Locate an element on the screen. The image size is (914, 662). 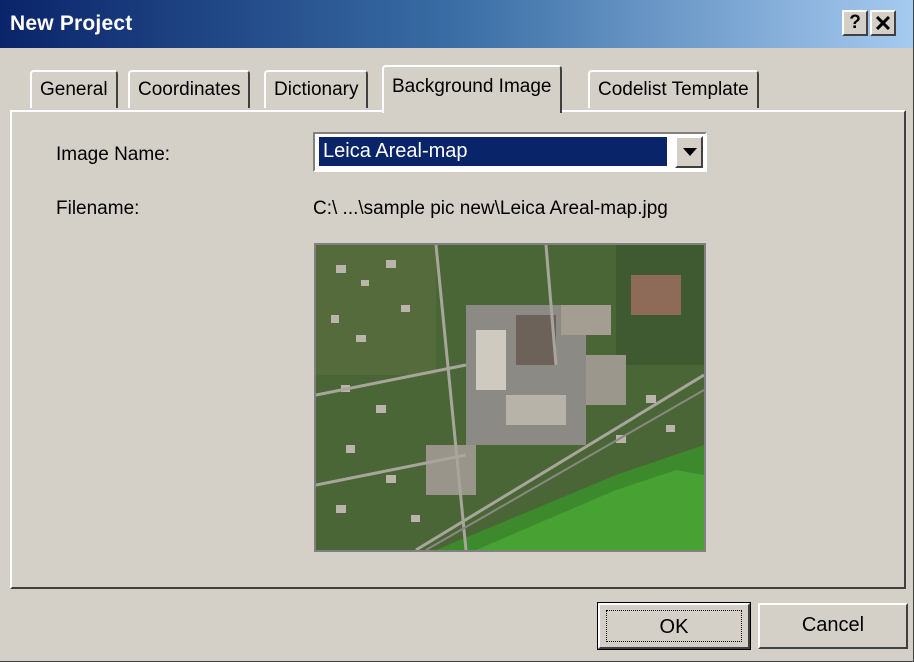
tab-coordinates: Coordinates is located at coordinates (189, 89).